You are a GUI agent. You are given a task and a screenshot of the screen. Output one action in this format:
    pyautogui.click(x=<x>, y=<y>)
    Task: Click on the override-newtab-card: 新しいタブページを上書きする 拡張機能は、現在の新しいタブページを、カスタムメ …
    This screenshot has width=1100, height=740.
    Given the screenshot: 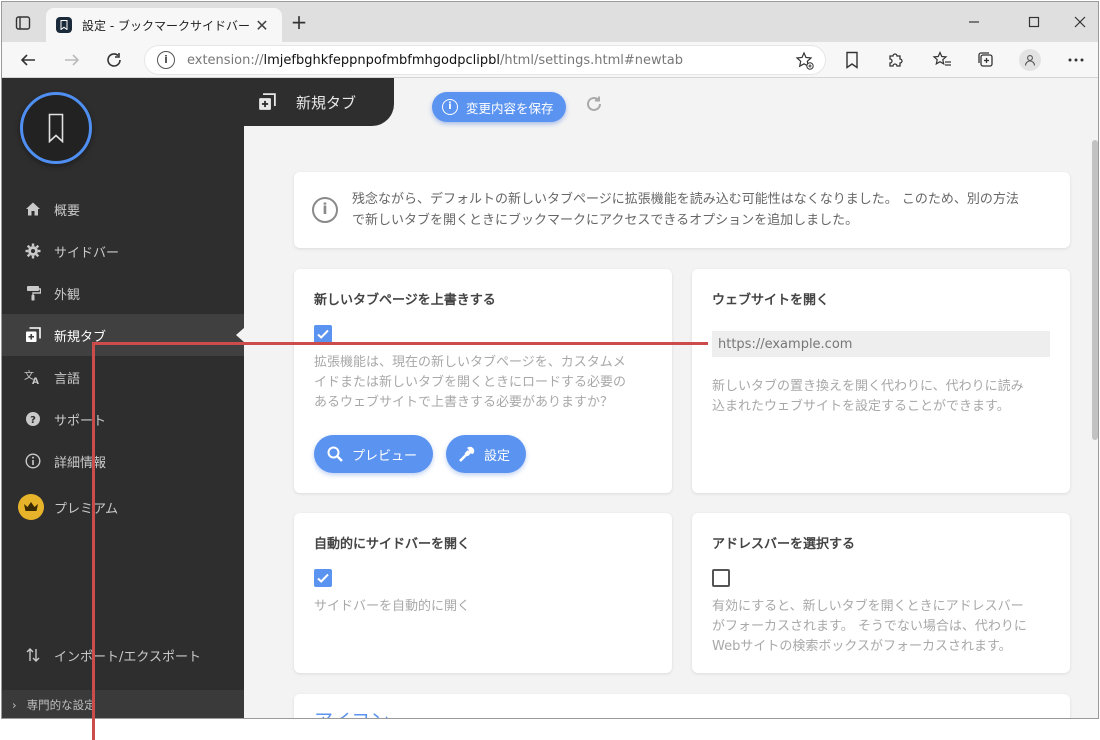 What is the action you would take?
    pyautogui.click(x=483, y=381)
    